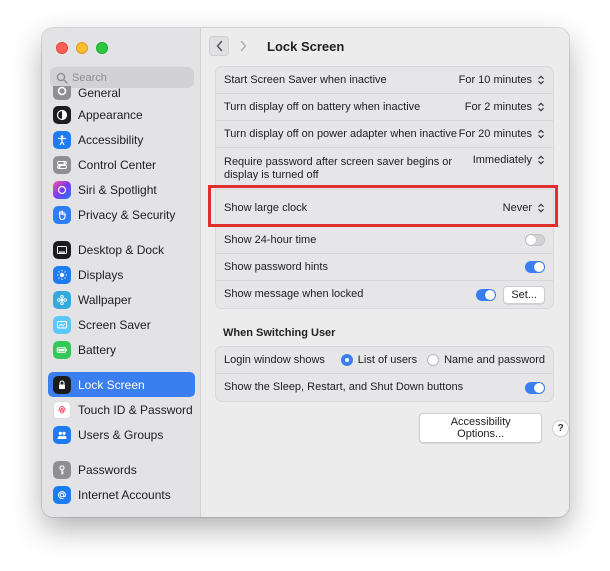 The width and height of the screenshot is (610, 571). Describe the element at coordinates (121, 349) in the screenshot. I see `sidebar-item-battery: Battery` at that location.